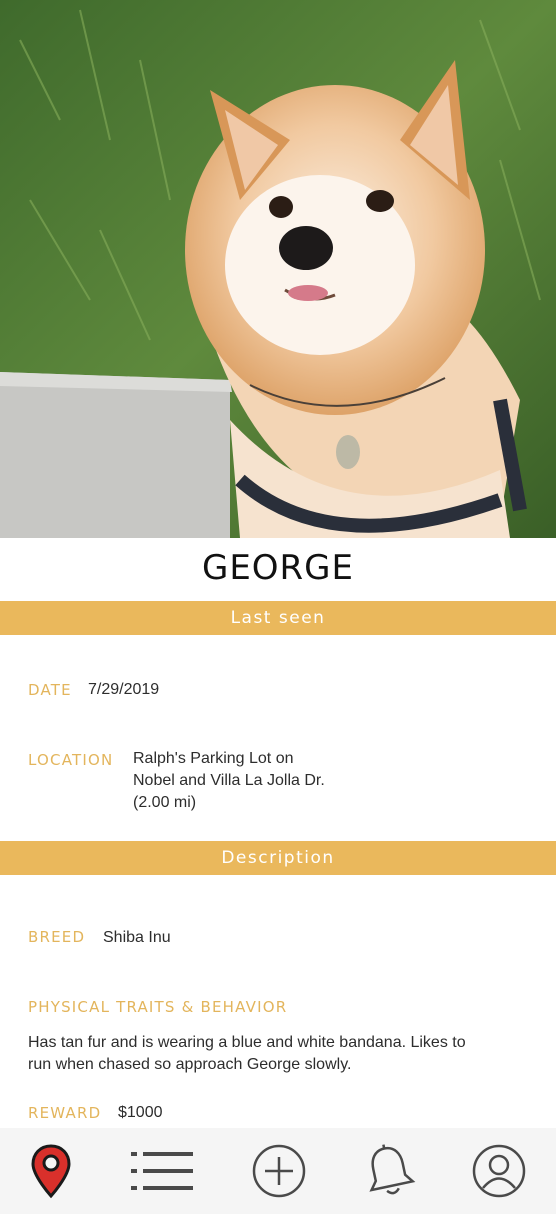 The height and width of the screenshot is (1214, 556). I want to click on location-label: LOCATION, so click(71, 760).